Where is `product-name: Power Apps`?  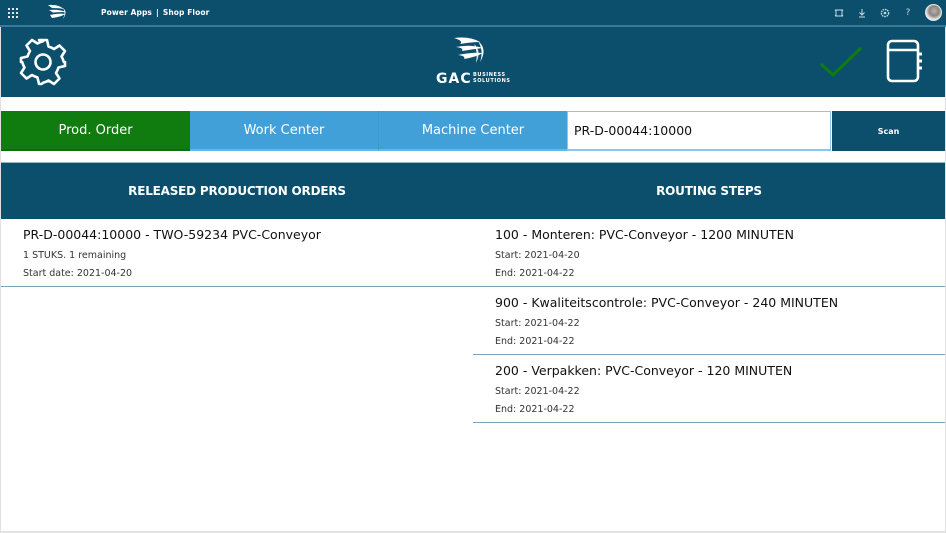 product-name: Power Apps is located at coordinates (126, 12).